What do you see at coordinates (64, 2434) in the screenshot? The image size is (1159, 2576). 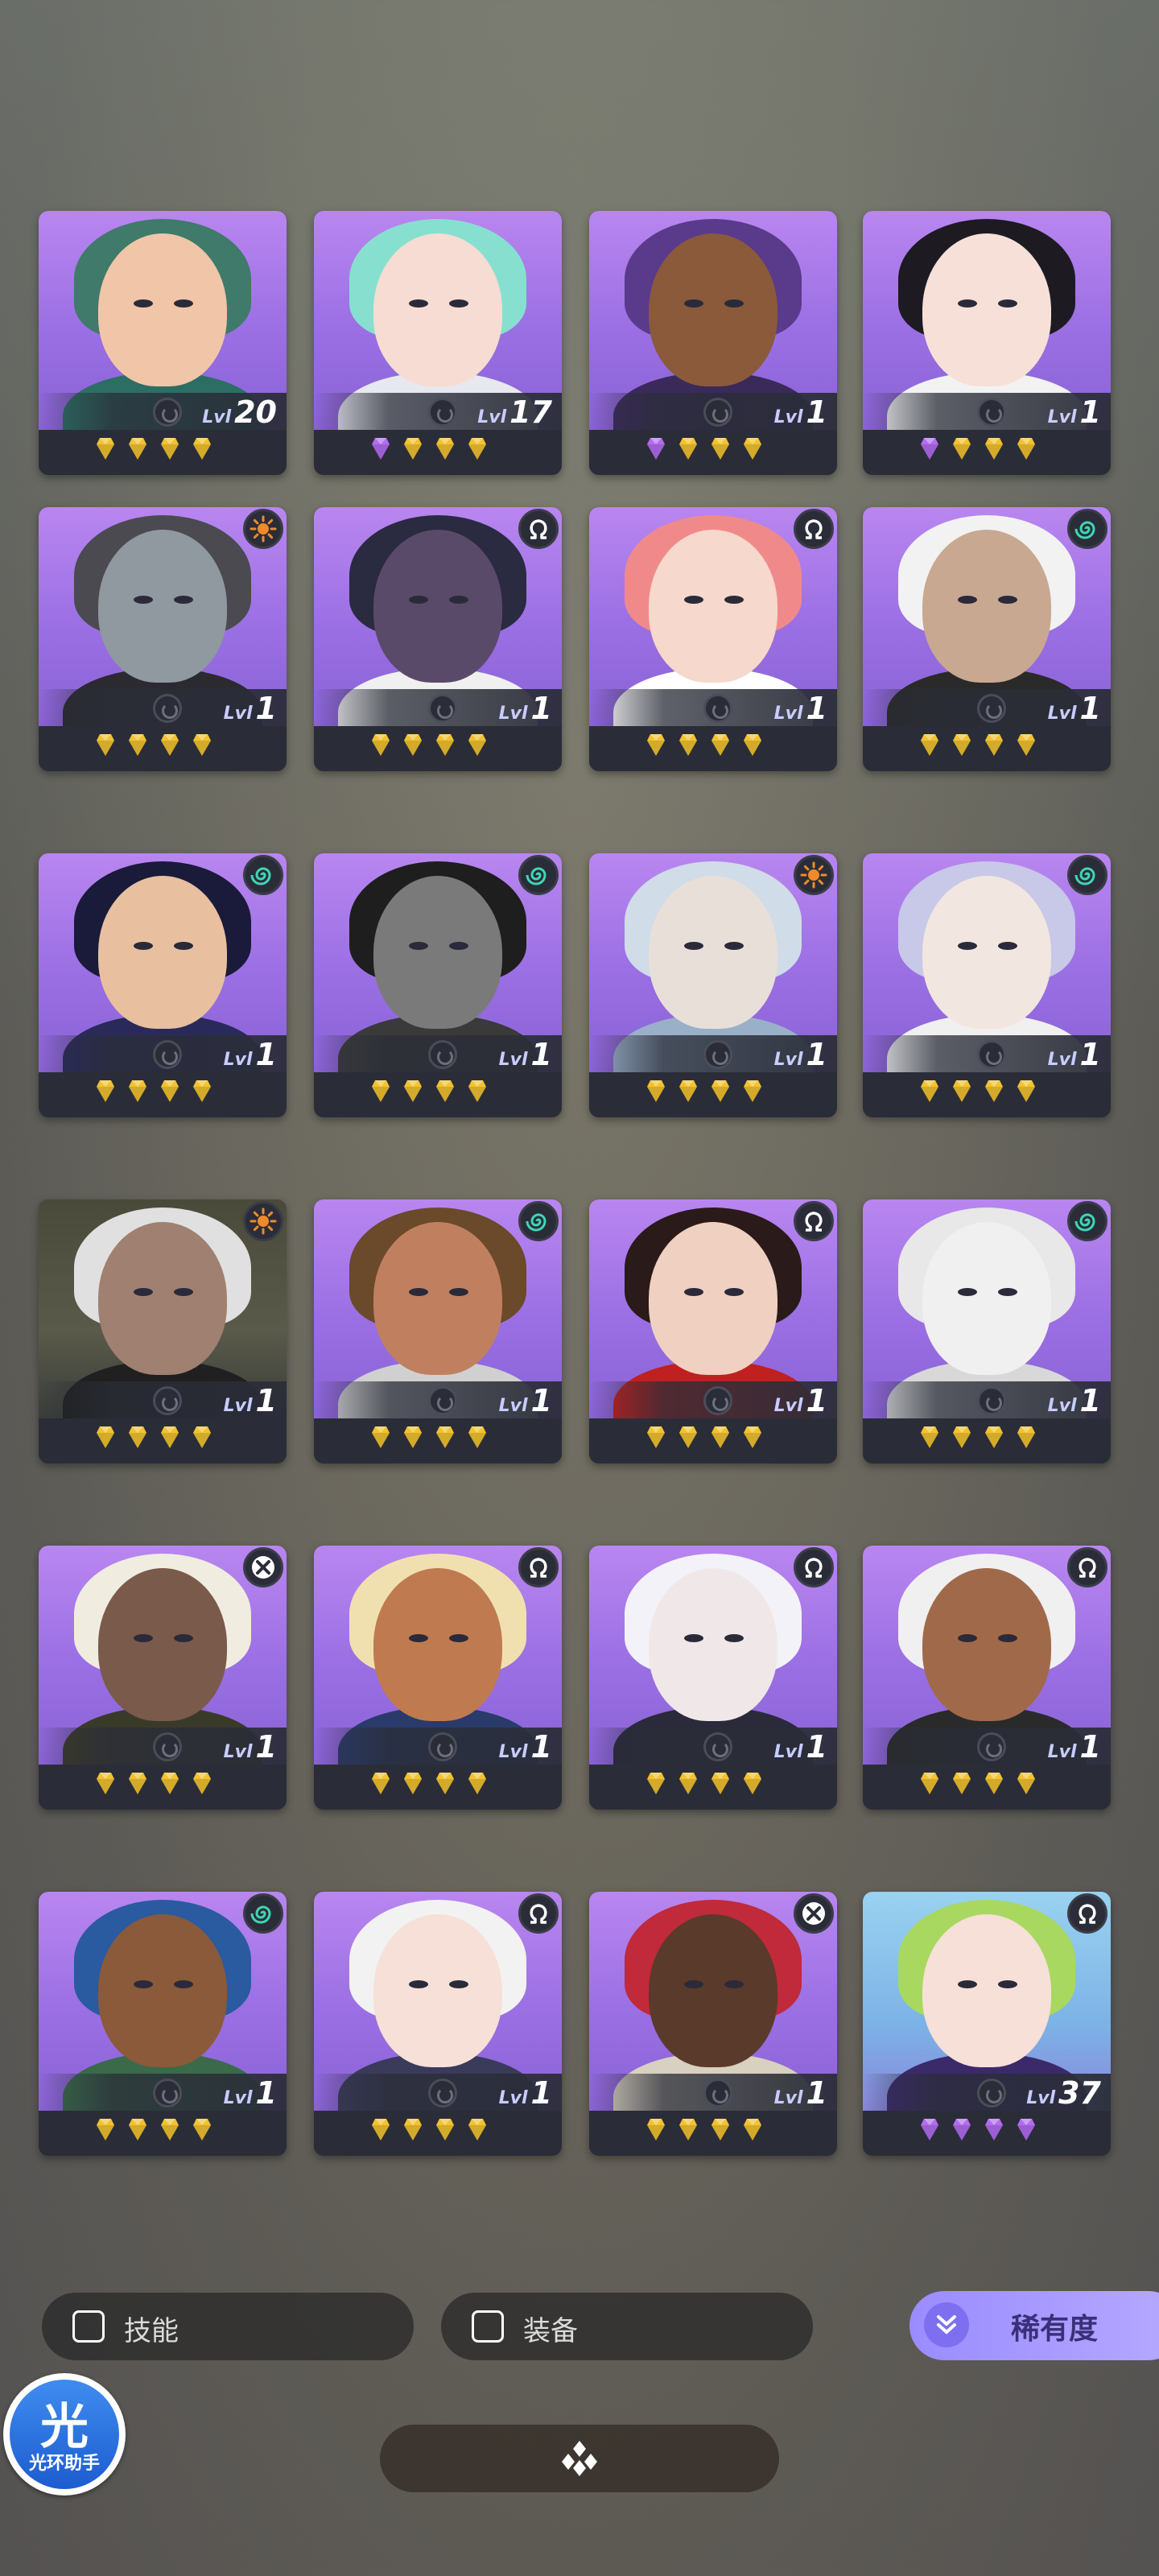 I see `assistant-floating-button: 光 光环助手` at bounding box center [64, 2434].